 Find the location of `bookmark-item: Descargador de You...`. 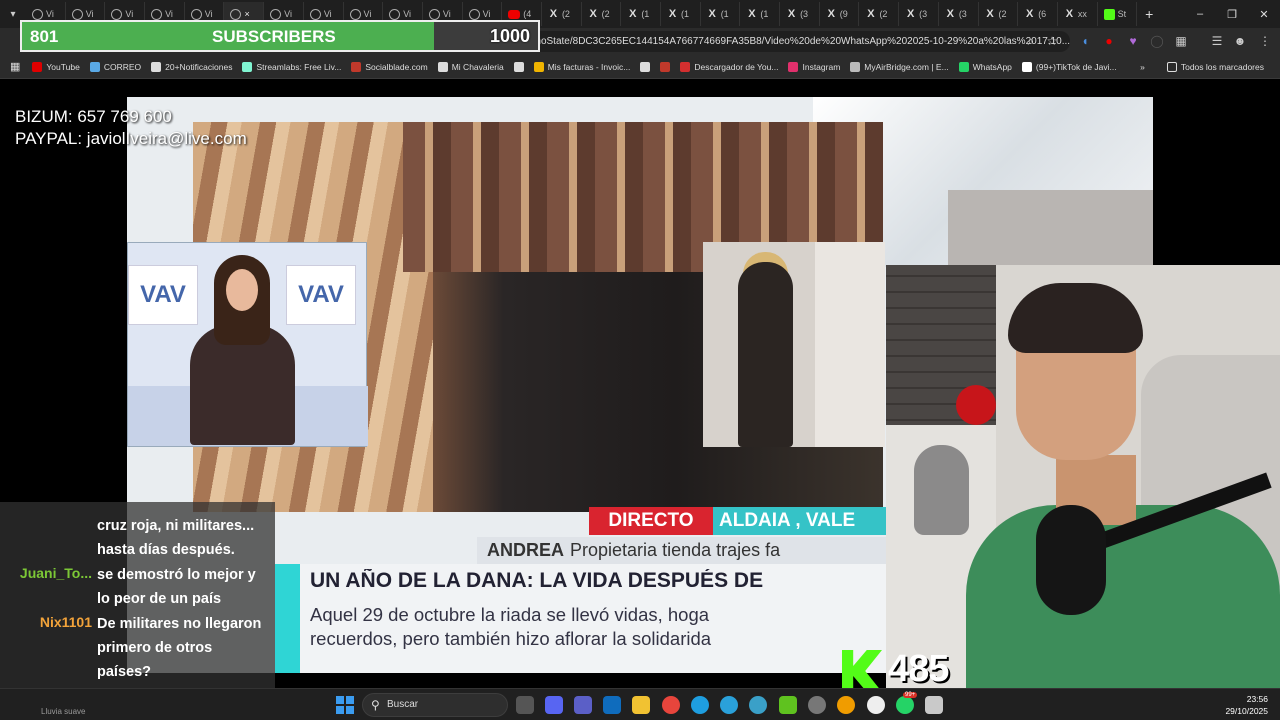

bookmark-item: Descargador de You... is located at coordinates (729, 66).